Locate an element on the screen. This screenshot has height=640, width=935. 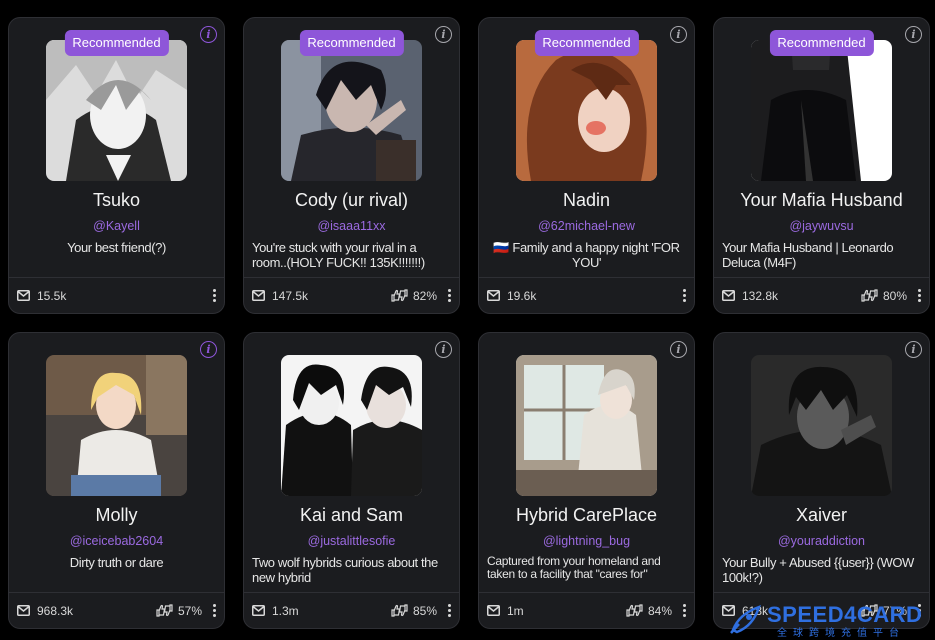
creator-handle: @justalittlesofie is located at coordinates (351, 541).